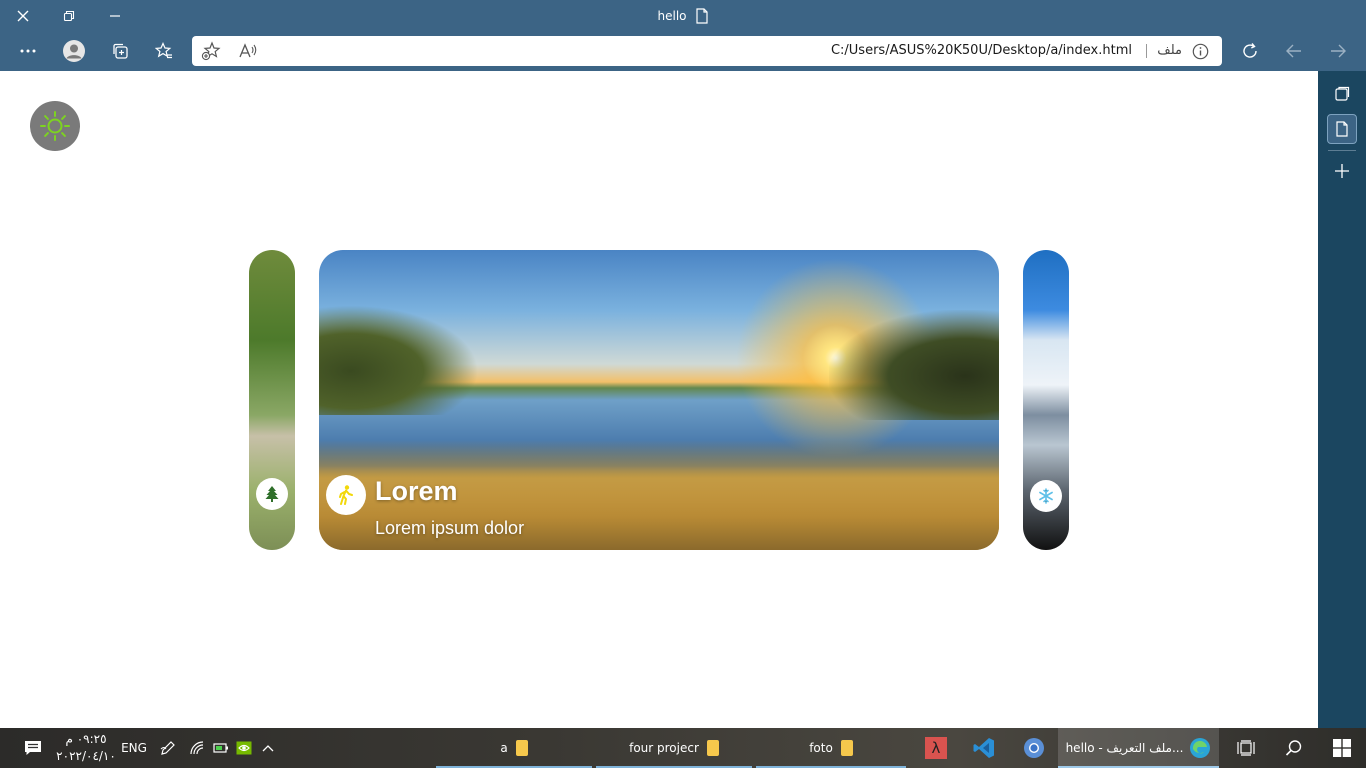 Image resolution: width=1366 pixels, height=768 pixels. I want to click on lambda-icon: λ, so click(936, 748).